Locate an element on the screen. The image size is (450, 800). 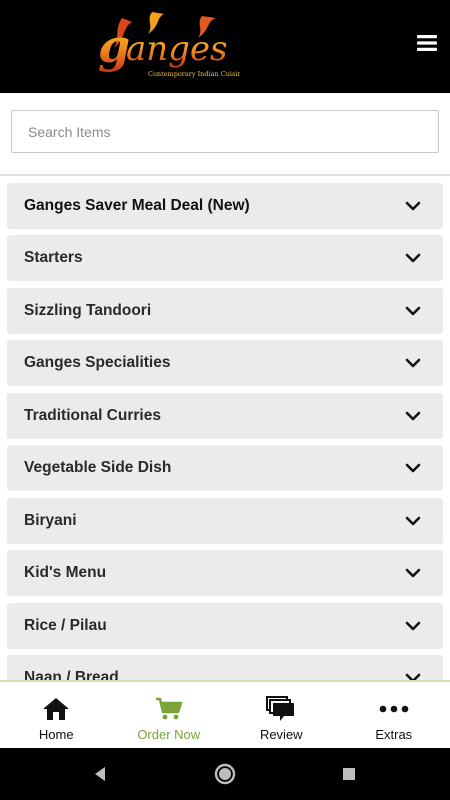
search-box is located at coordinates (225, 131).